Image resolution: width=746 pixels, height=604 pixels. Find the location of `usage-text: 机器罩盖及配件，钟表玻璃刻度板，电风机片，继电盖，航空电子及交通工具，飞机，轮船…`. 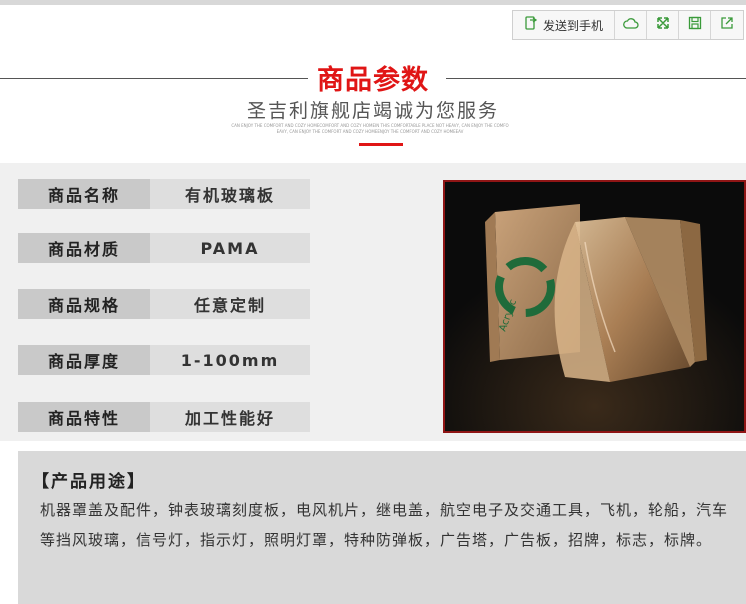

usage-text: 机器罩盖及配件，钟表玻璃刻度板，电风机片，继电盖，航空电子及交通工具，飞机，轮船… is located at coordinates (384, 525).